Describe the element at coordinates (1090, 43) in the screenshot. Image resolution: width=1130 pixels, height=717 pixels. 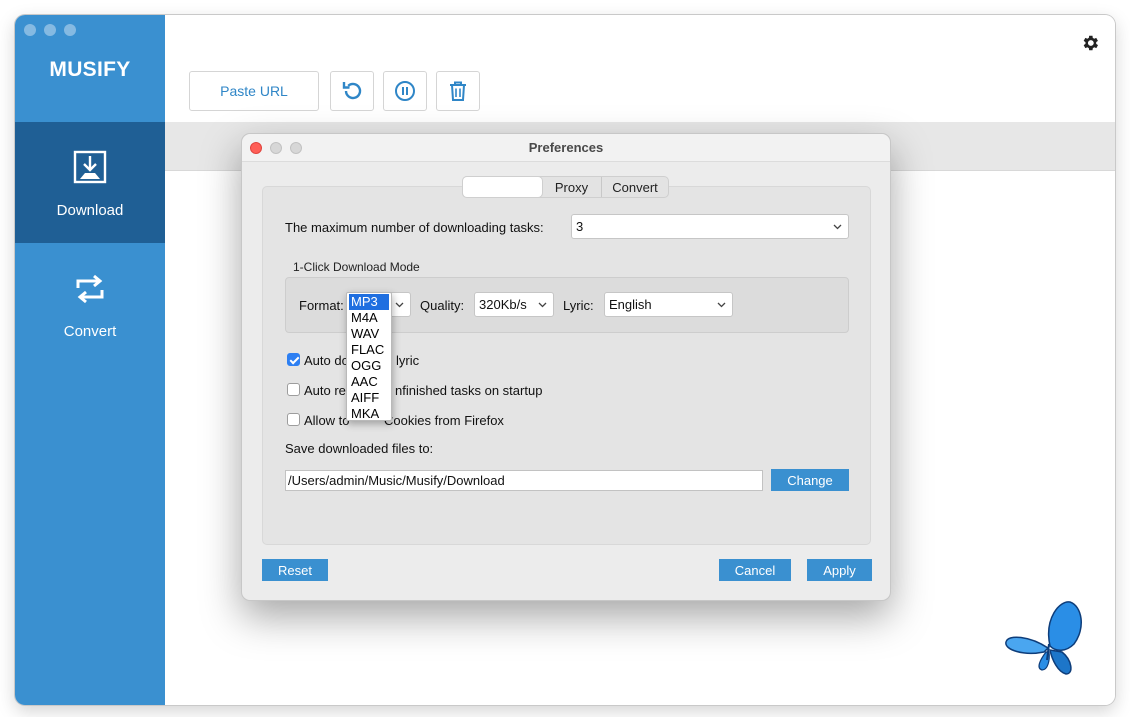
I see `gear-icon` at that location.